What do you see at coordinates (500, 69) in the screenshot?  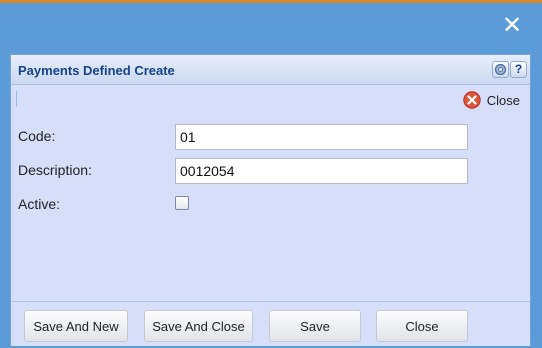 I see `gear-icon` at bounding box center [500, 69].